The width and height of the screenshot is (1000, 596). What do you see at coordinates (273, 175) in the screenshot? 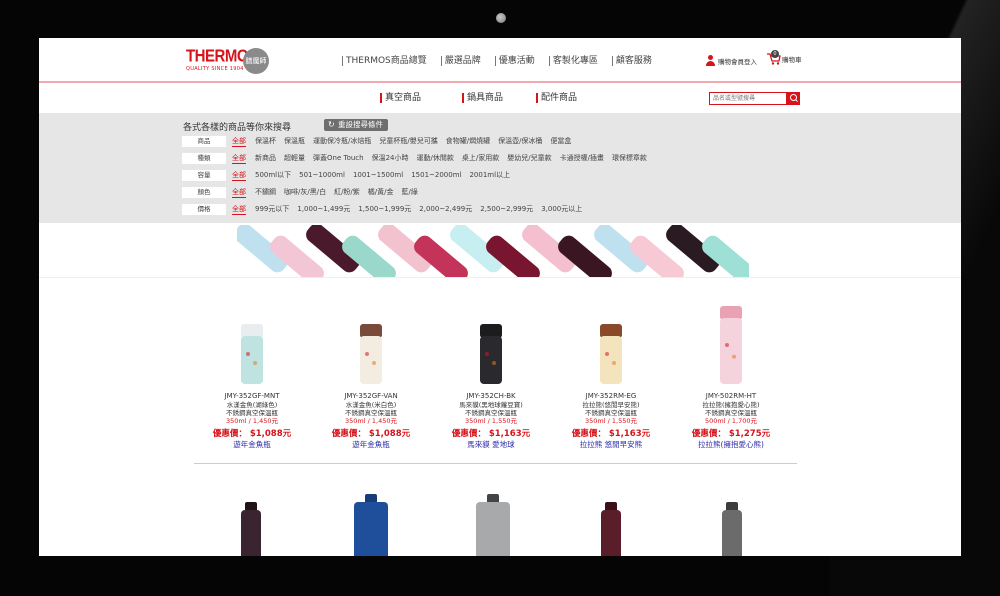
I see `filter-option: 500ml以下` at bounding box center [273, 175].